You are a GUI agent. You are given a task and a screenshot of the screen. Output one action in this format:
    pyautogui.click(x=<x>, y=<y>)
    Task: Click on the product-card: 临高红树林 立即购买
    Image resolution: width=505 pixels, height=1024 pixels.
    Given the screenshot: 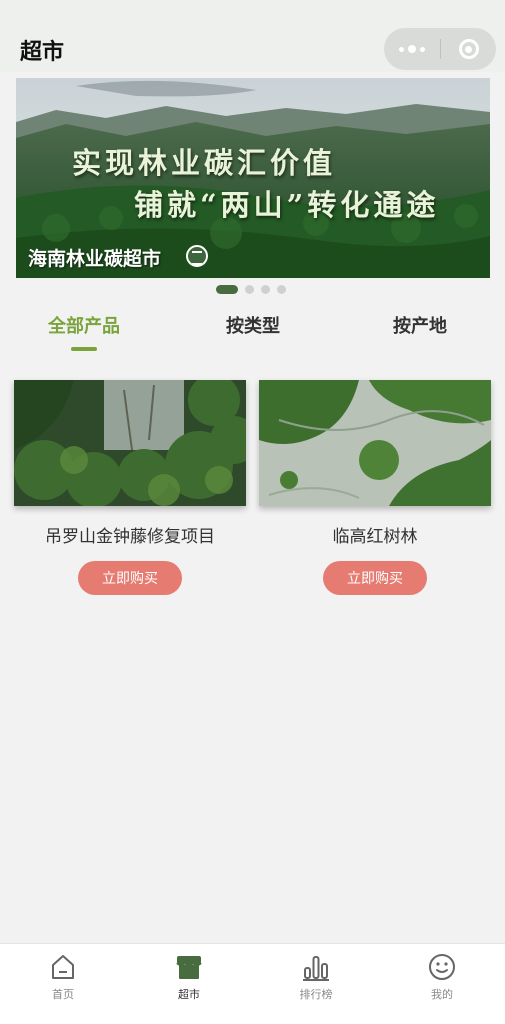 What is the action you would take?
    pyautogui.click(x=375, y=487)
    